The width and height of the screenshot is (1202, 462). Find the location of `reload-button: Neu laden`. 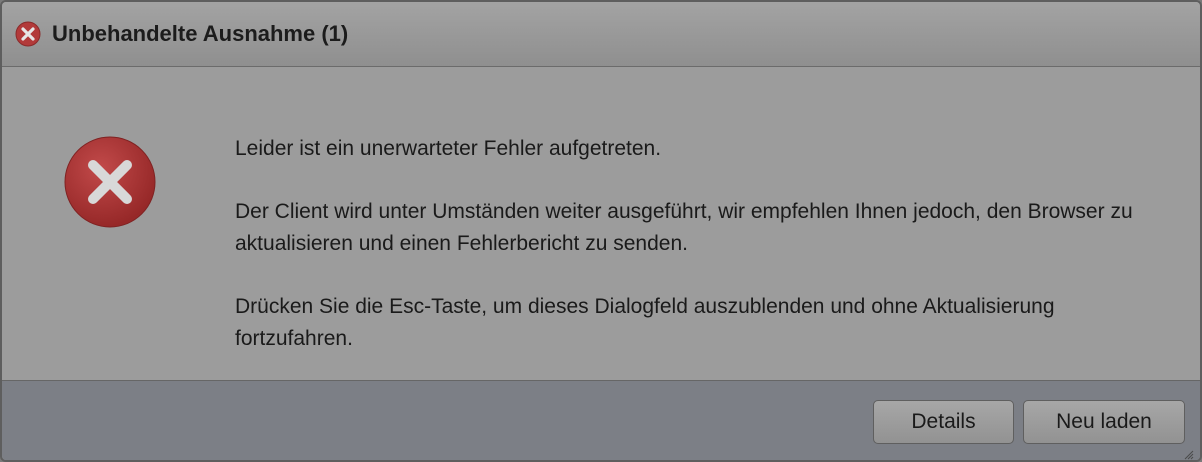

reload-button: Neu laden is located at coordinates (1104, 422).